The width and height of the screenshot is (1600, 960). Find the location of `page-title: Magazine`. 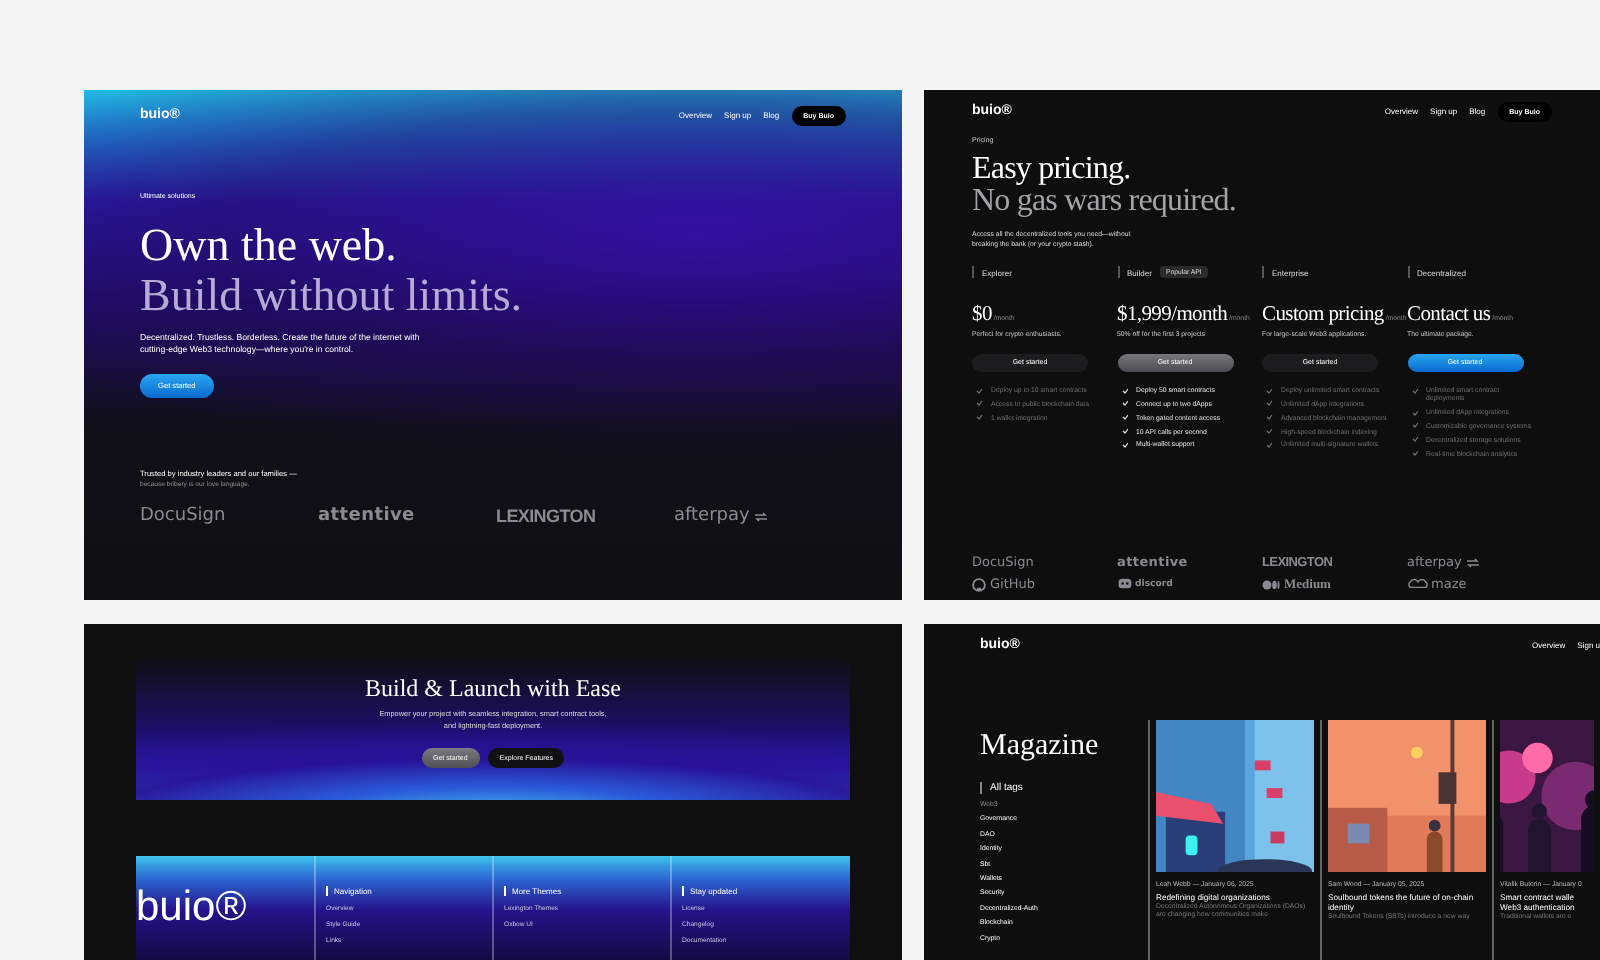

page-title: Magazine is located at coordinates (1040, 747).